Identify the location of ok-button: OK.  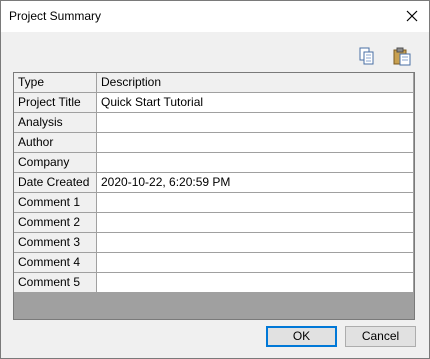
(301, 336).